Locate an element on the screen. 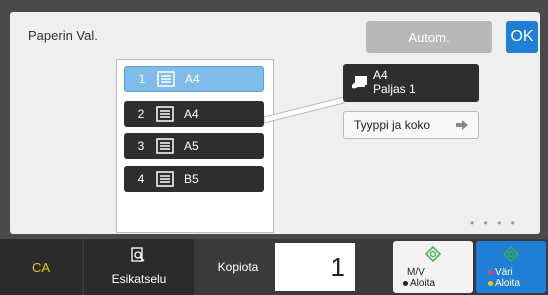 The image size is (548, 295). yellow-dot is located at coordinates (490, 283).